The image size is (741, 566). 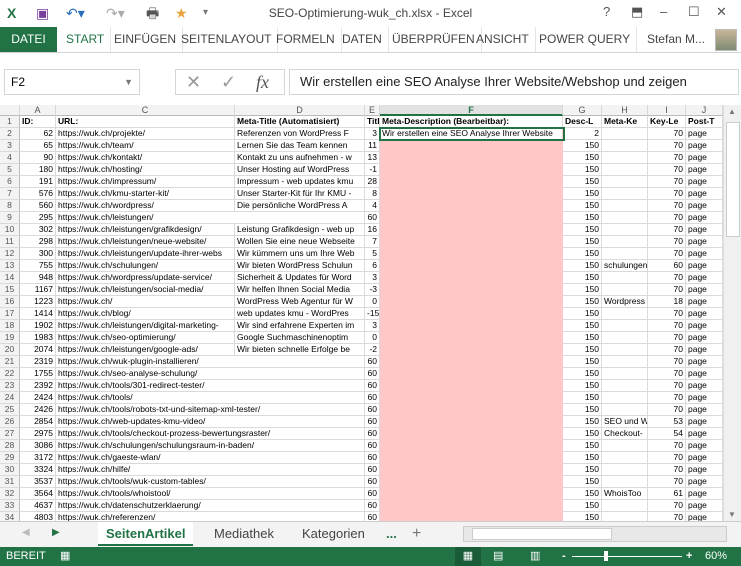 I want to click on cell: 4637, so click(x=38, y=506).